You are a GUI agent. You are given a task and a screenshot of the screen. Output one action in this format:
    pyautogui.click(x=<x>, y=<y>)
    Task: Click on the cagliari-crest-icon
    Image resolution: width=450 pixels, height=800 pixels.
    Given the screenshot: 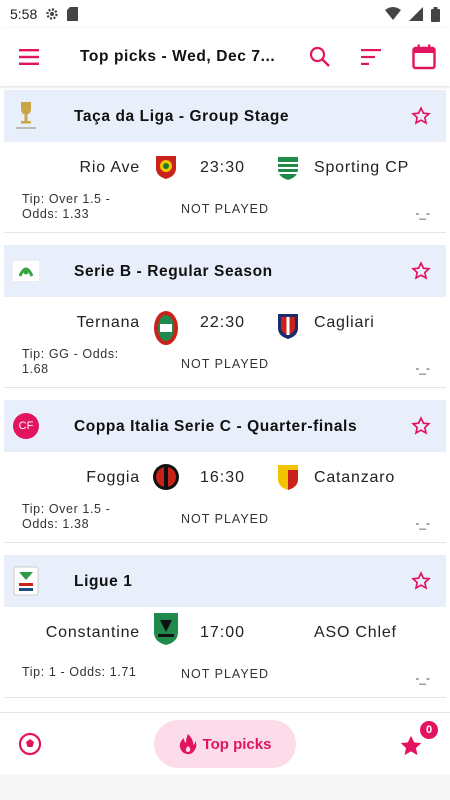 What is the action you would take?
    pyautogui.click(x=288, y=326)
    